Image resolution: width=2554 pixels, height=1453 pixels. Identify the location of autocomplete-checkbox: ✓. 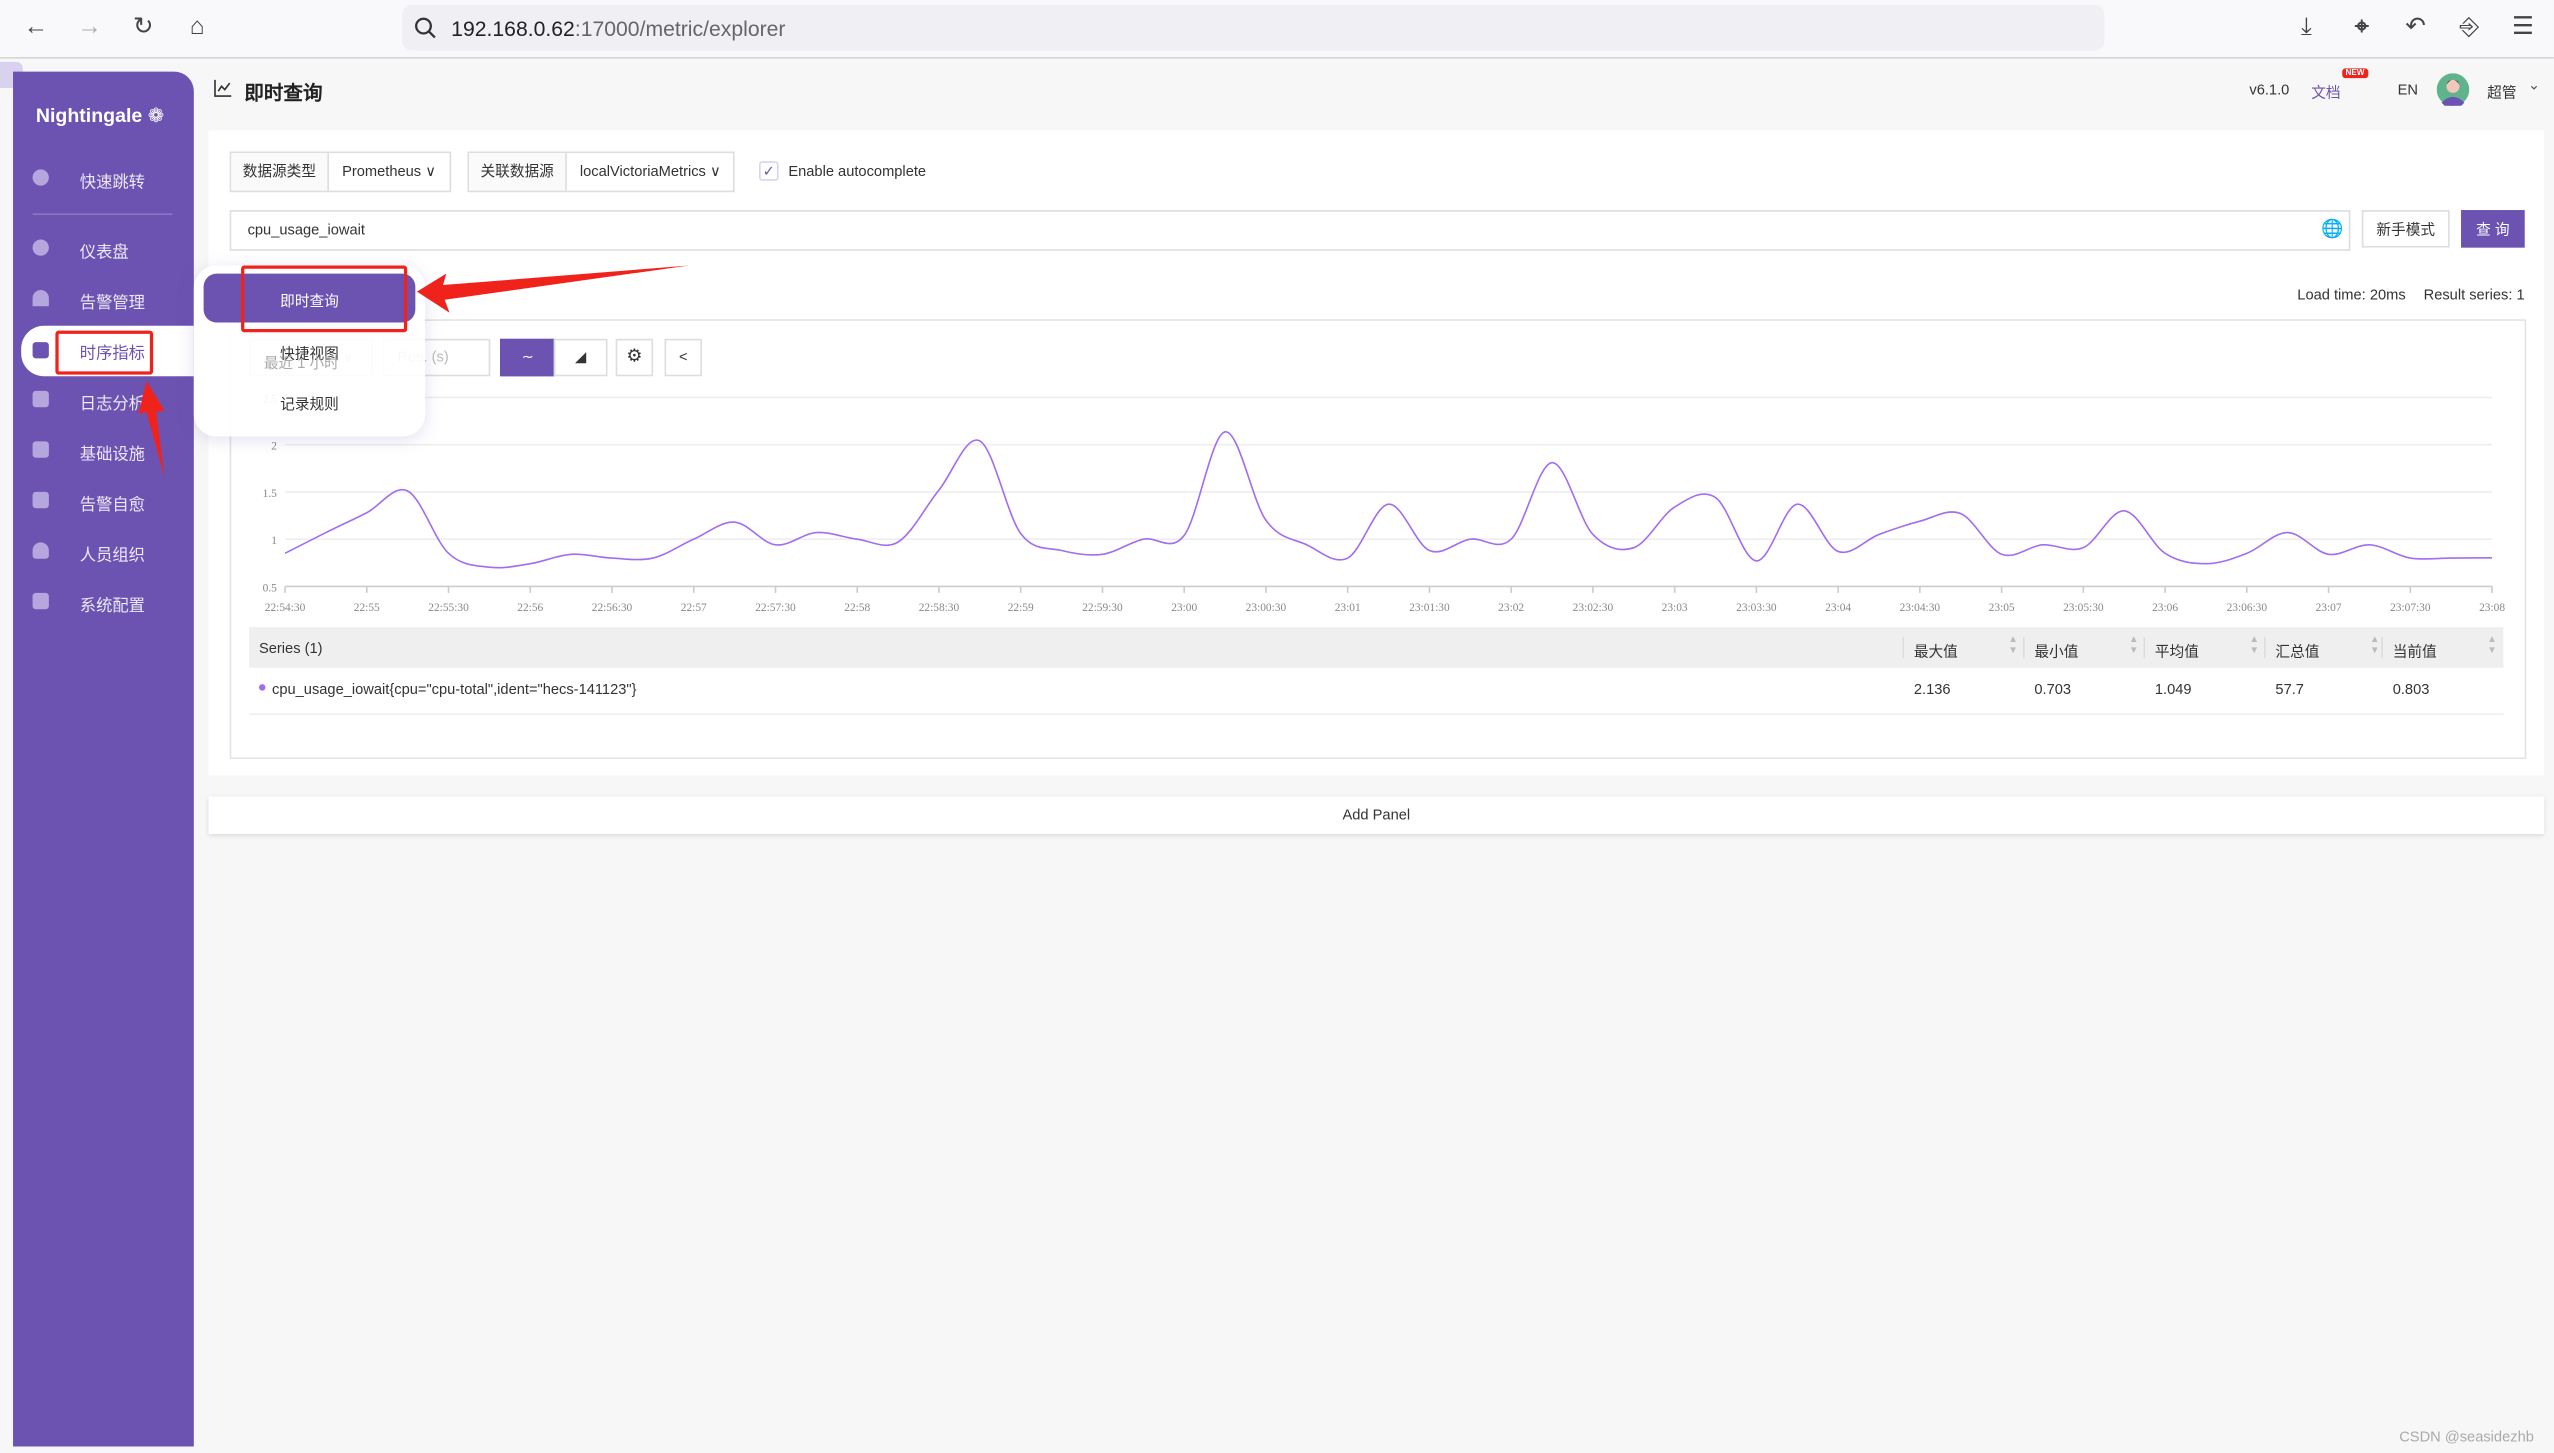
(769, 171).